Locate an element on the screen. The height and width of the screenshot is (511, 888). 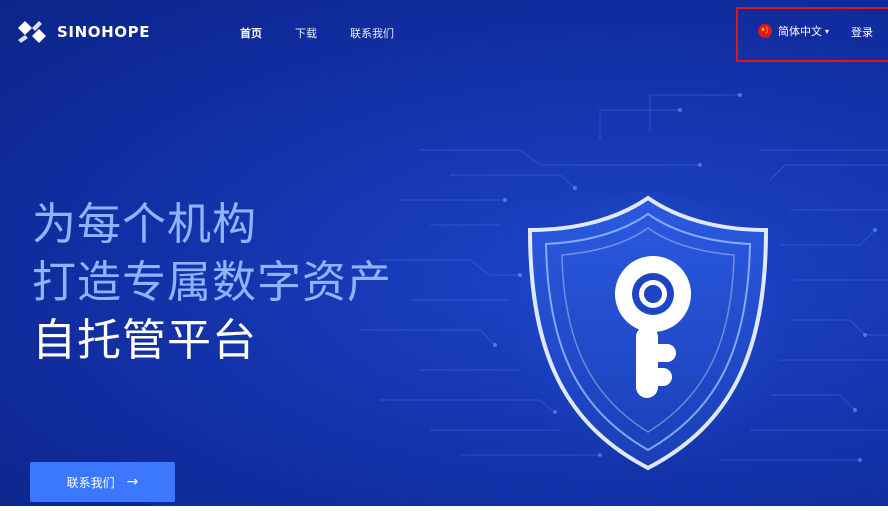
headline-line-2: 打造专属数字资产 is located at coordinates (212, 282).